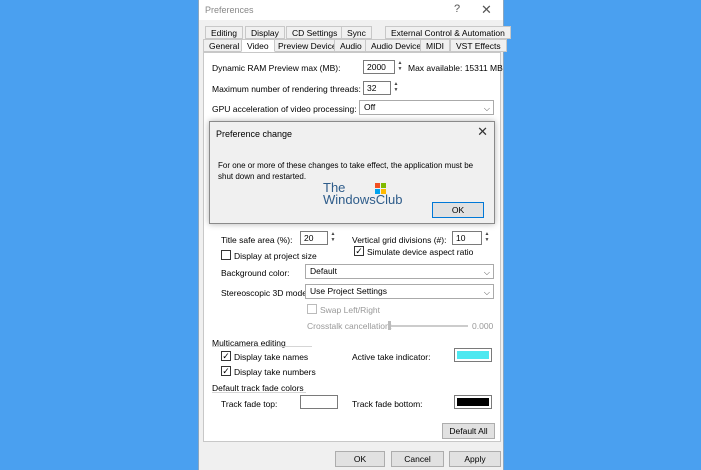 Image resolution: width=701 pixels, height=470 pixels. What do you see at coordinates (265, 293) in the screenshot?
I see `stereo-label: Stereoscopic 3D mode:` at bounding box center [265, 293].